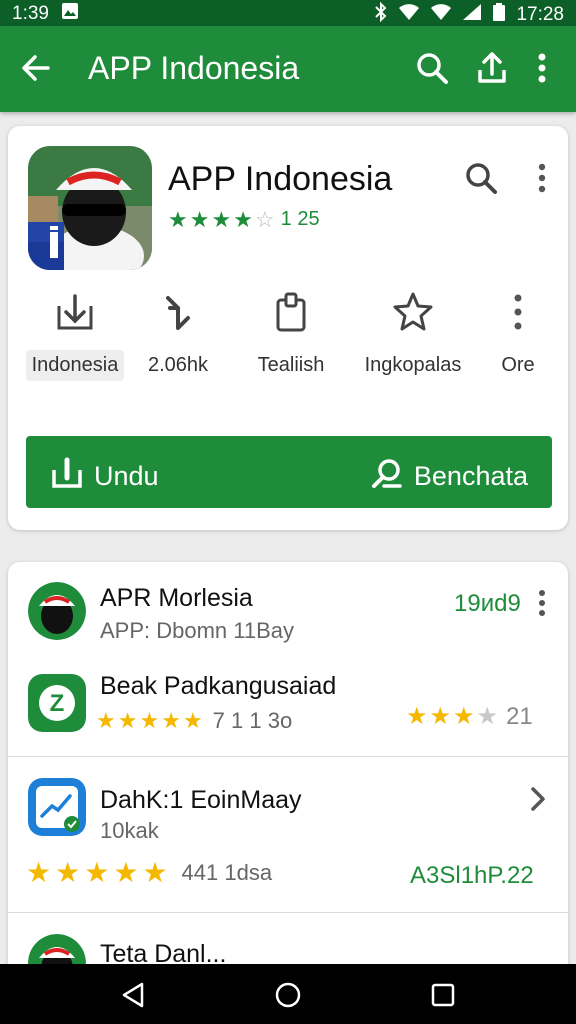 This screenshot has height=1024, width=576. I want to click on list-item-title: Beak Padkangusaiad, so click(218, 686).